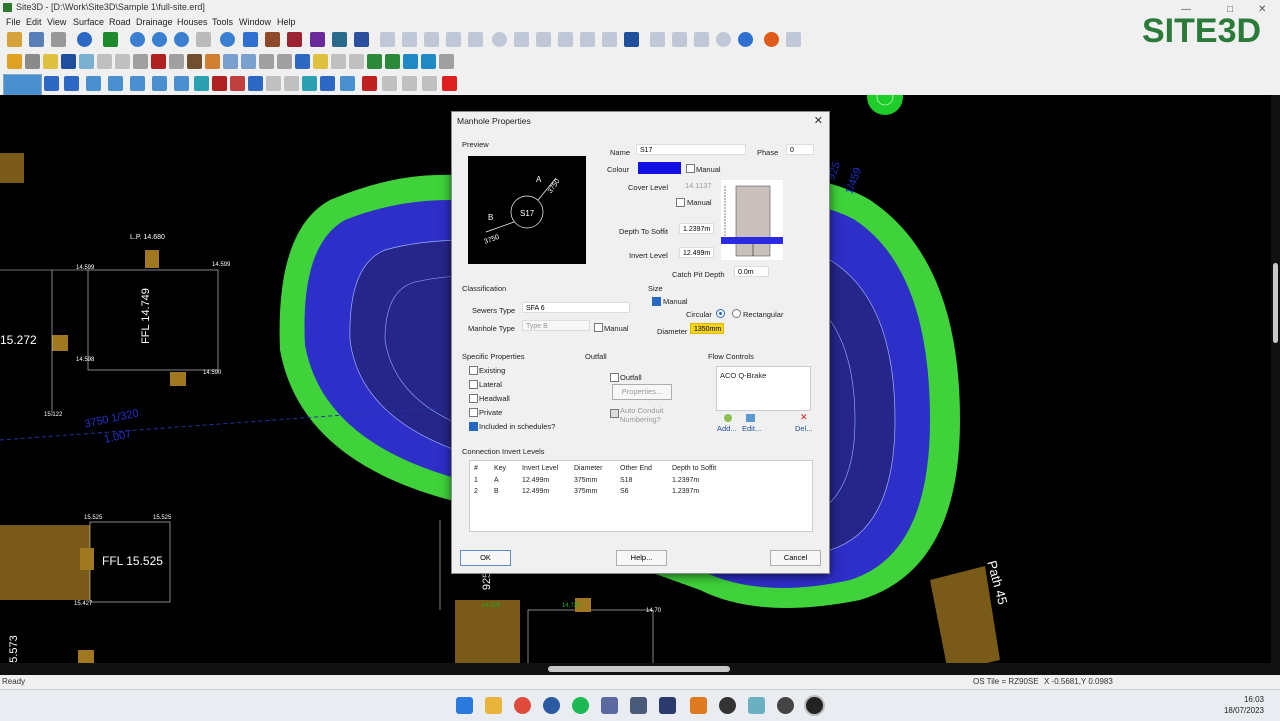  Describe the element at coordinates (1275, 303) in the screenshot. I see `vertical-scroll-thumb` at that location.